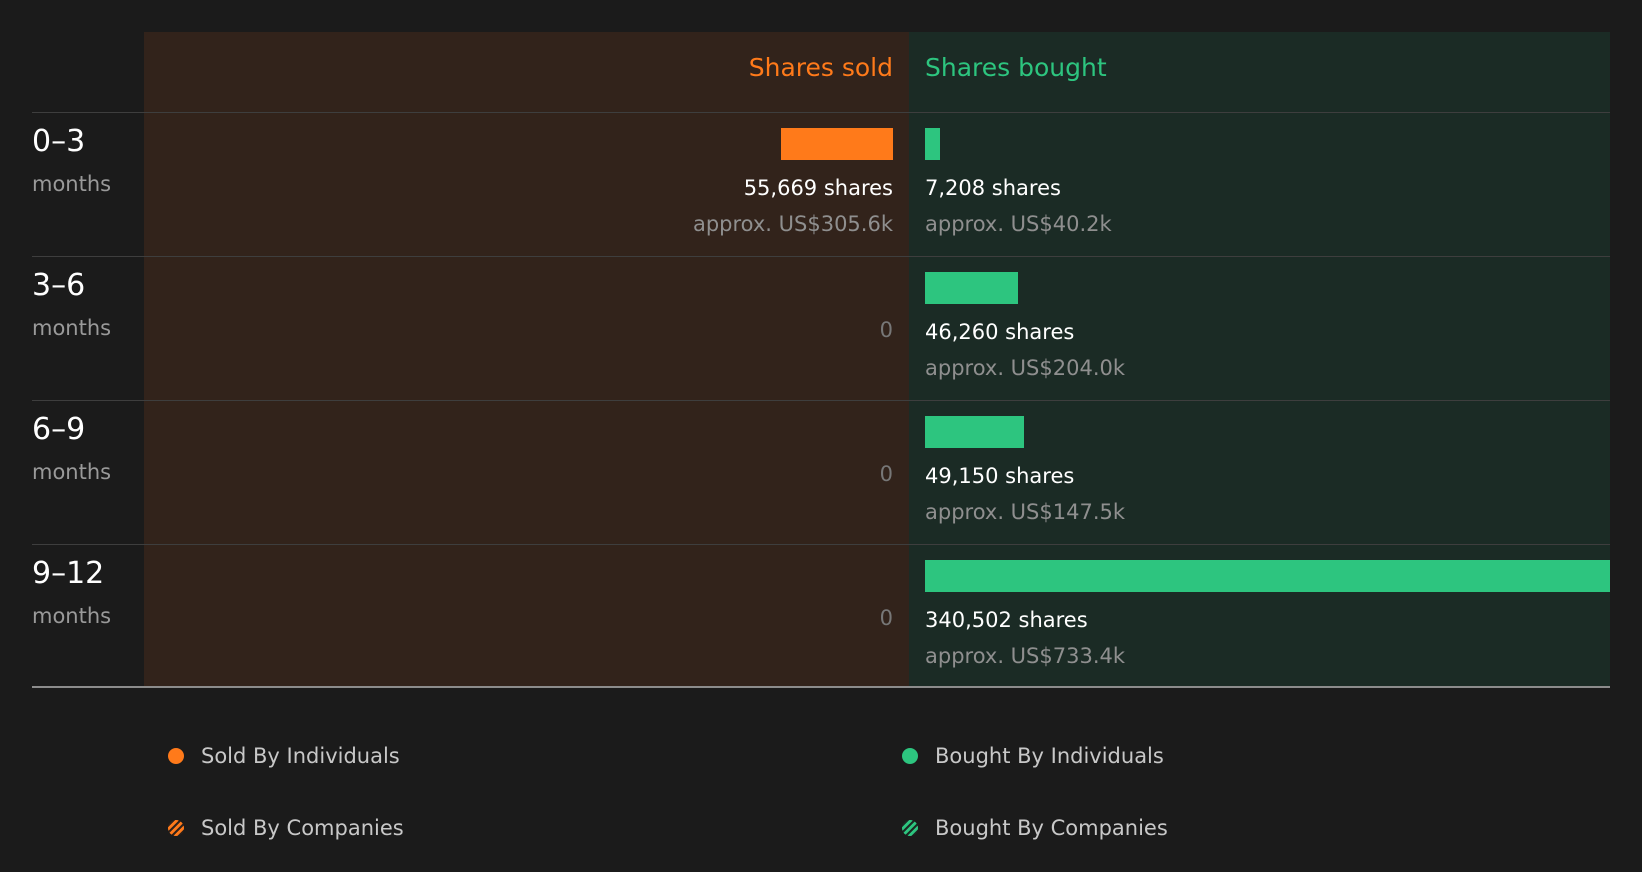  I want to click on legend-item: Bought By Individuals, so click(1033, 756).